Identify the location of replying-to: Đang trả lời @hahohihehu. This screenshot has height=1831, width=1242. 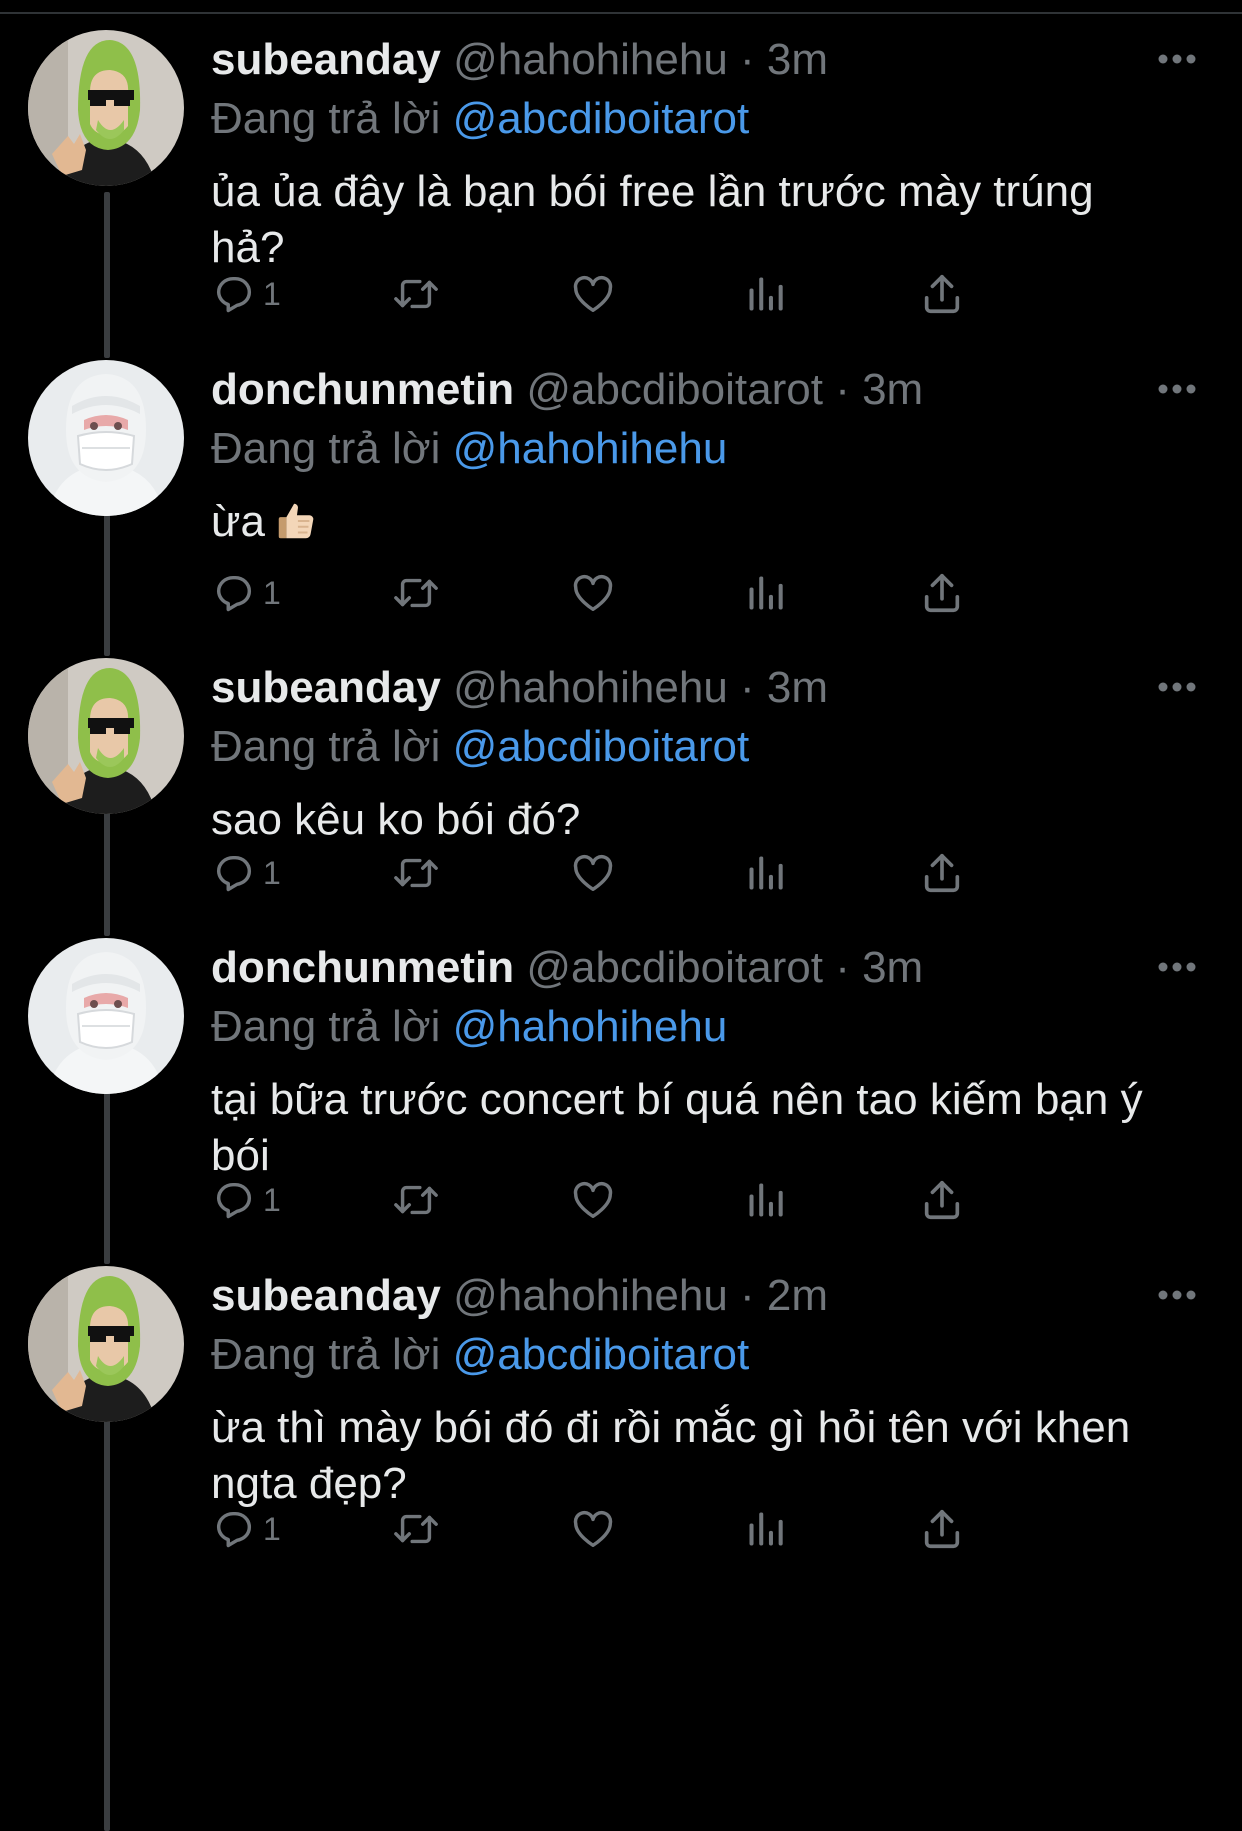
(691, 449).